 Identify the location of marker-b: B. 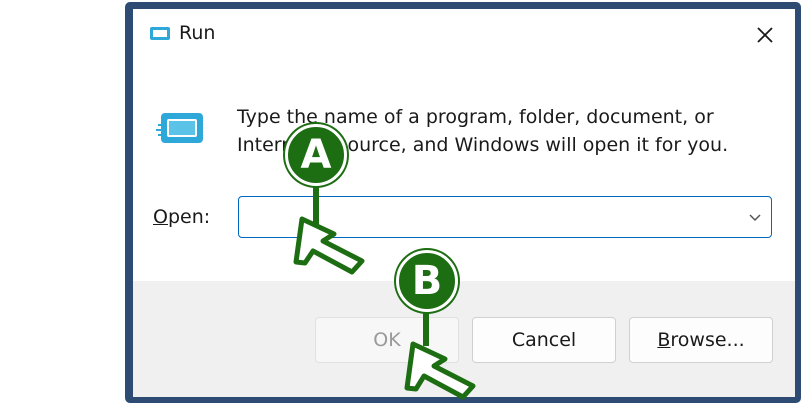
(427, 281).